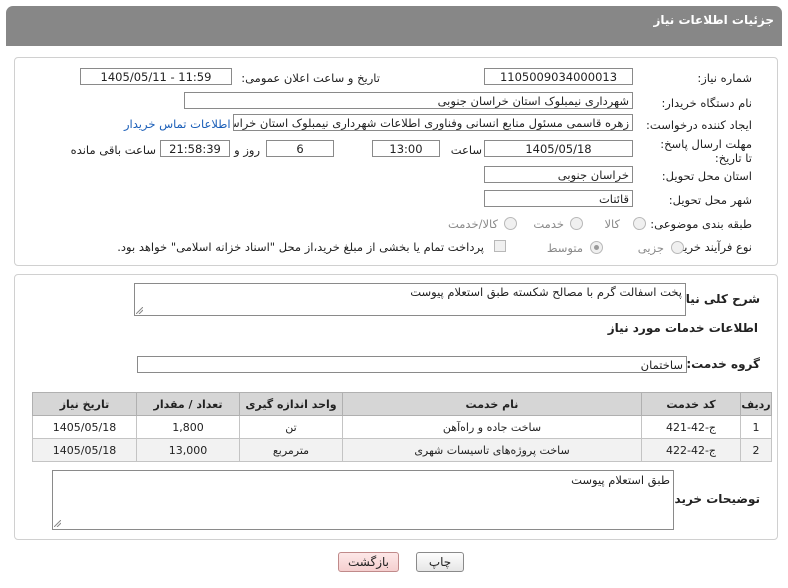  I want to click on category-service-label: خدمت, so click(548, 224).